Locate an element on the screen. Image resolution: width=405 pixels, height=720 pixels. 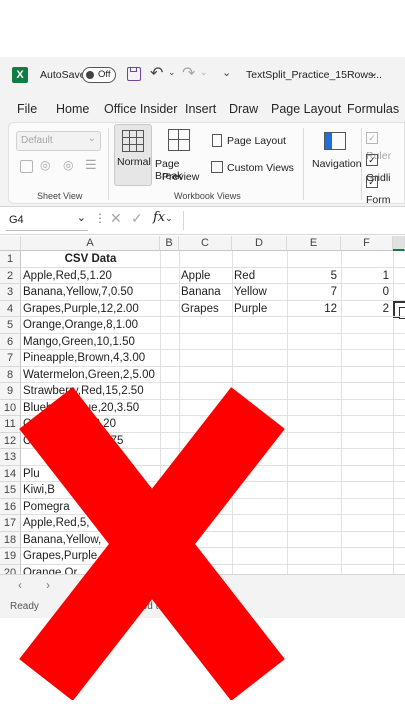
fill-handle is located at coordinates (402, 313).